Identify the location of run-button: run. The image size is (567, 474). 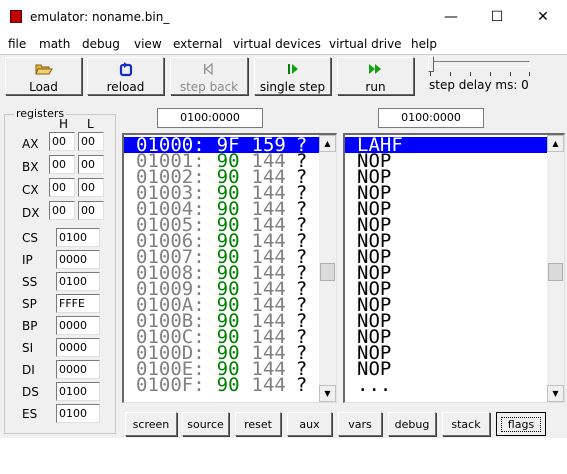
(375, 76).